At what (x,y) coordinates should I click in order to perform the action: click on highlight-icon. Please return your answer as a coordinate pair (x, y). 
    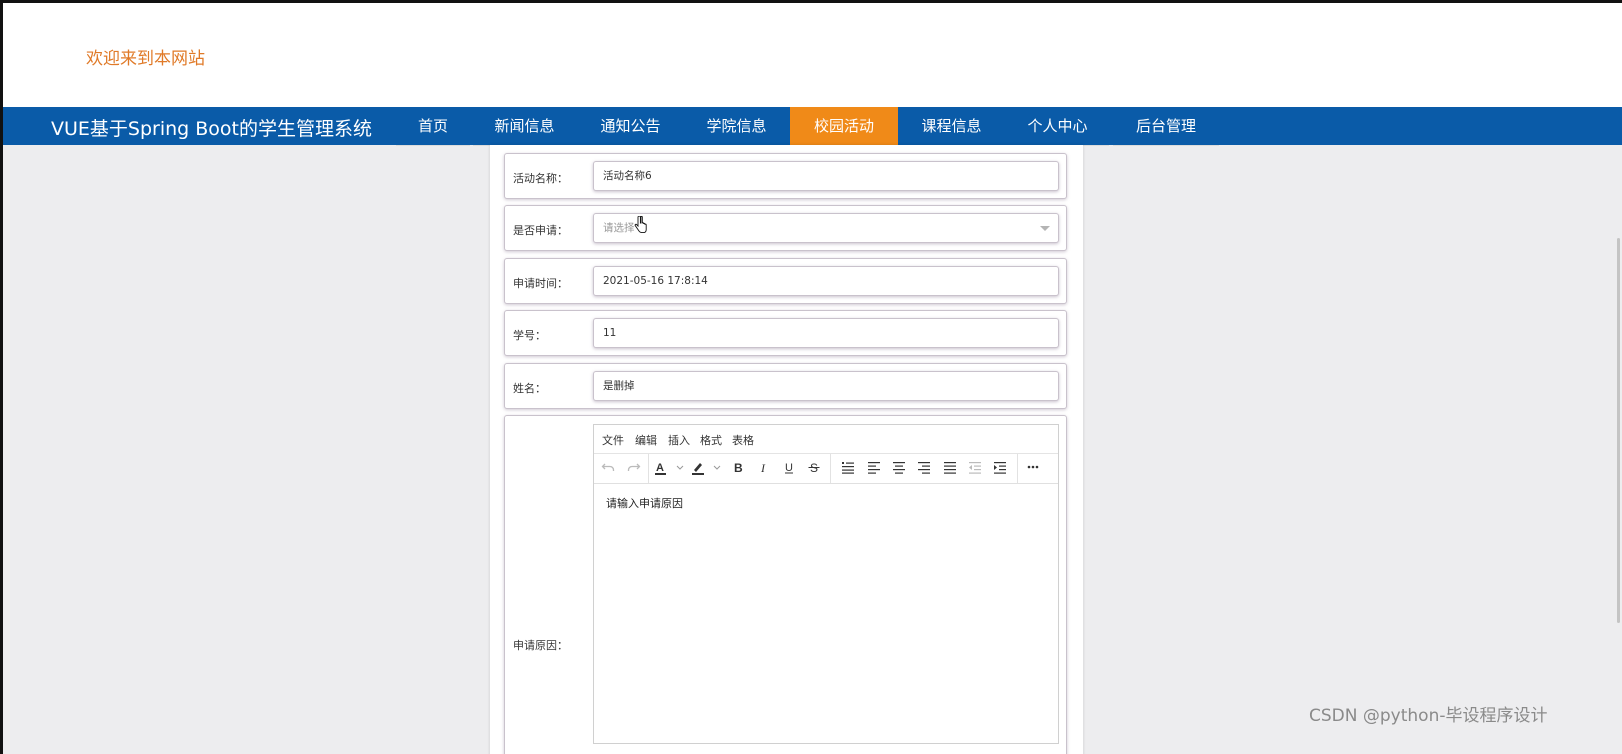
    Looking at the image, I should click on (707, 468).